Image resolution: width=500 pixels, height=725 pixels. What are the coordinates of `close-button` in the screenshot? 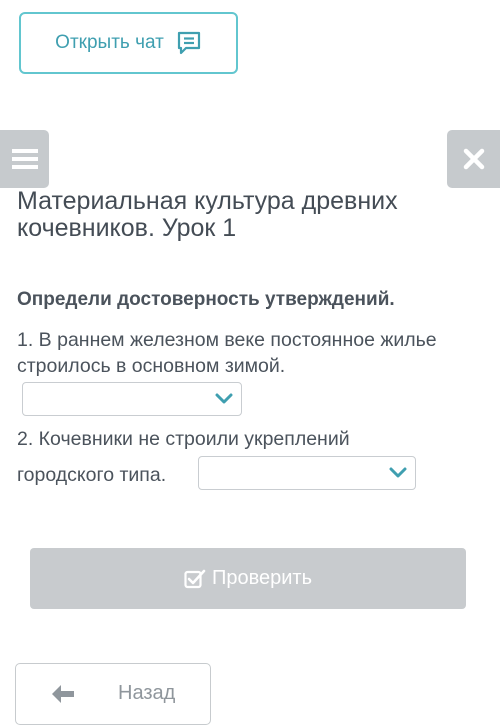 It's located at (473, 159).